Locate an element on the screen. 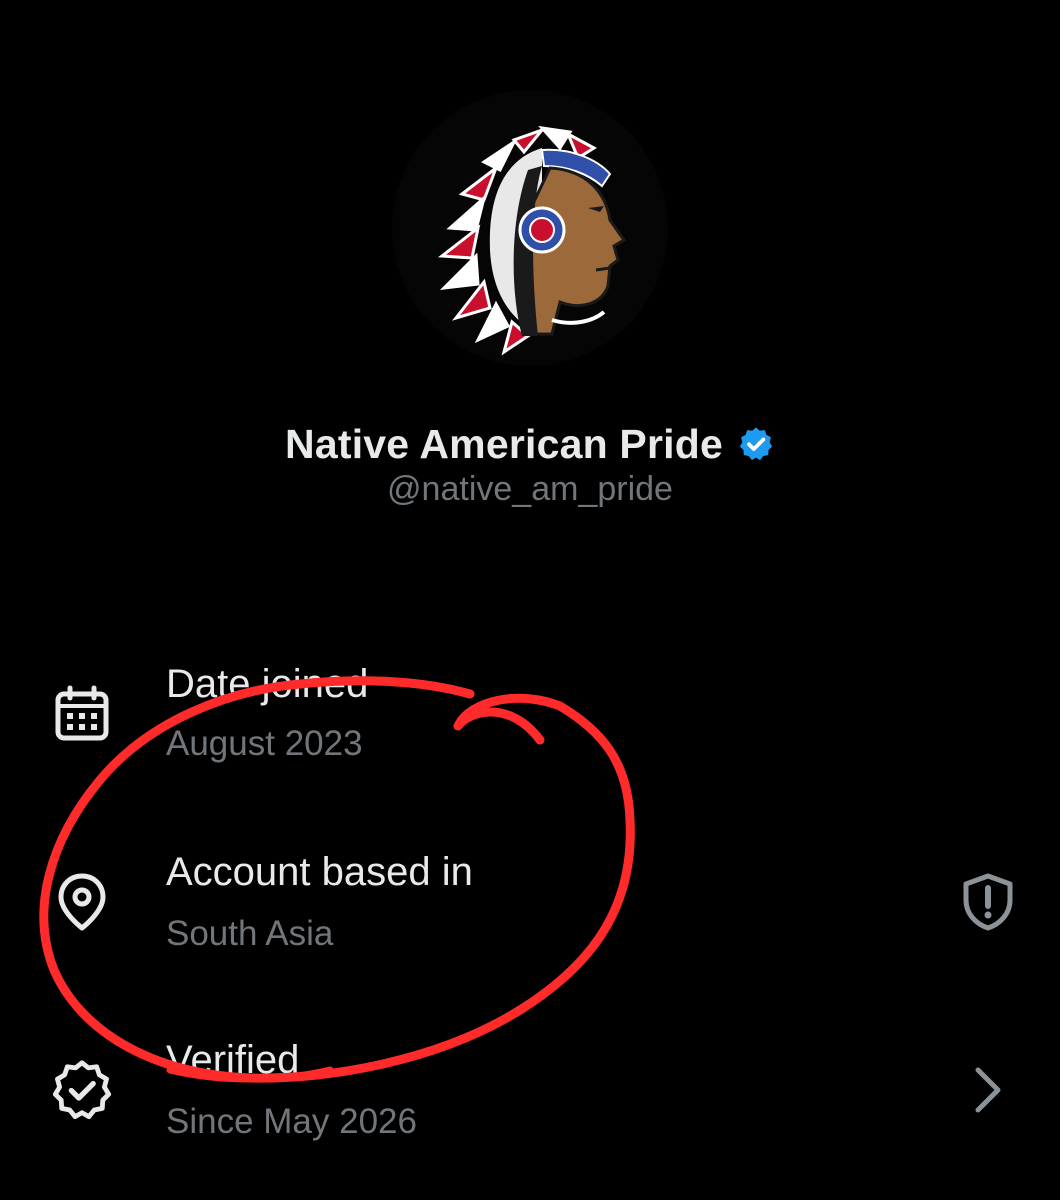 The height and width of the screenshot is (1200, 1060). verified-row: Verified Since May 2026 is located at coordinates (530, 1105).